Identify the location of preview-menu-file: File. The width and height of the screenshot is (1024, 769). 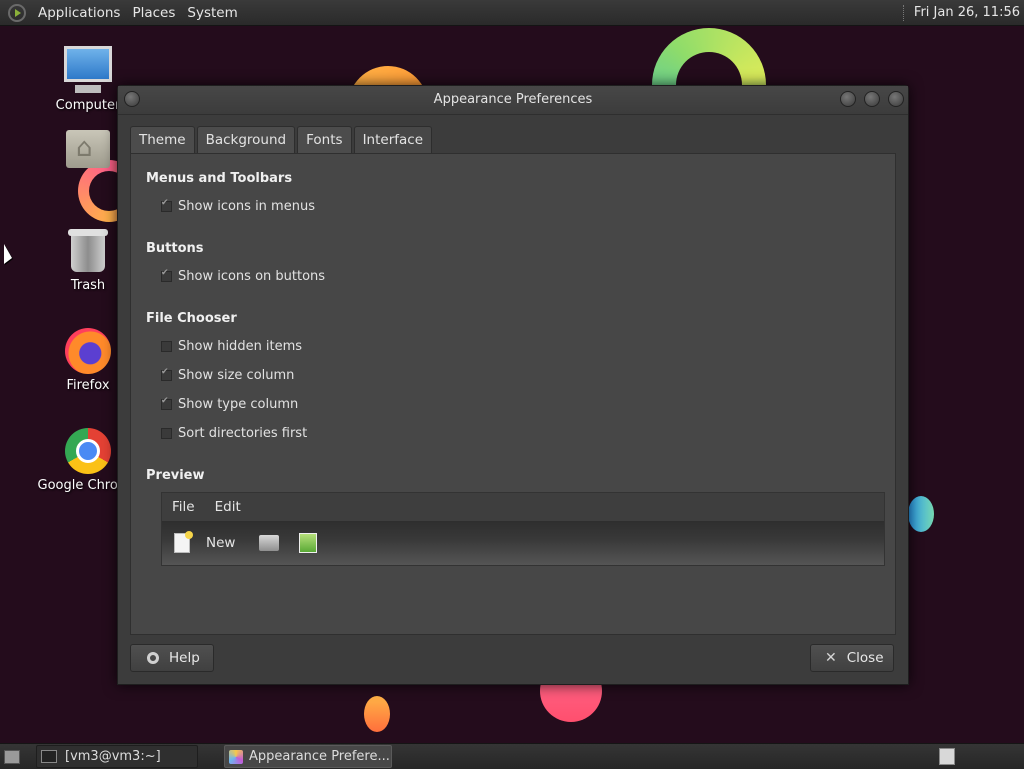
(183, 507).